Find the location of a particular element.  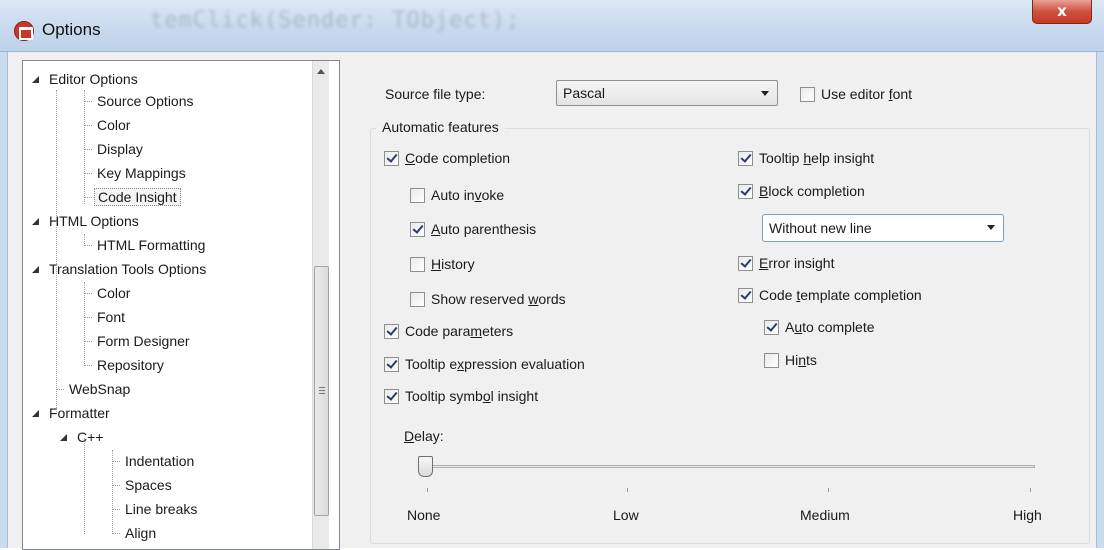

label-part: Hi is located at coordinates (792, 360).